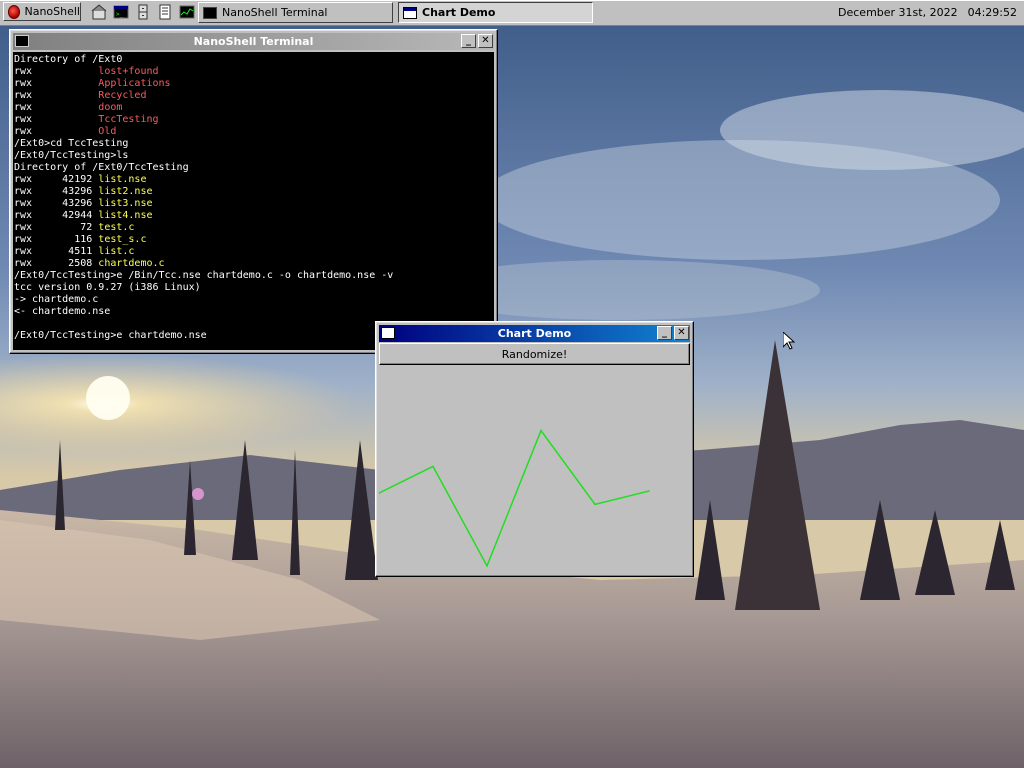 This screenshot has height=768, width=1024. What do you see at coordinates (254, 168) in the screenshot?
I see `terminal-line: Directory of /Ext0/TccTesting` at bounding box center [254, 168].